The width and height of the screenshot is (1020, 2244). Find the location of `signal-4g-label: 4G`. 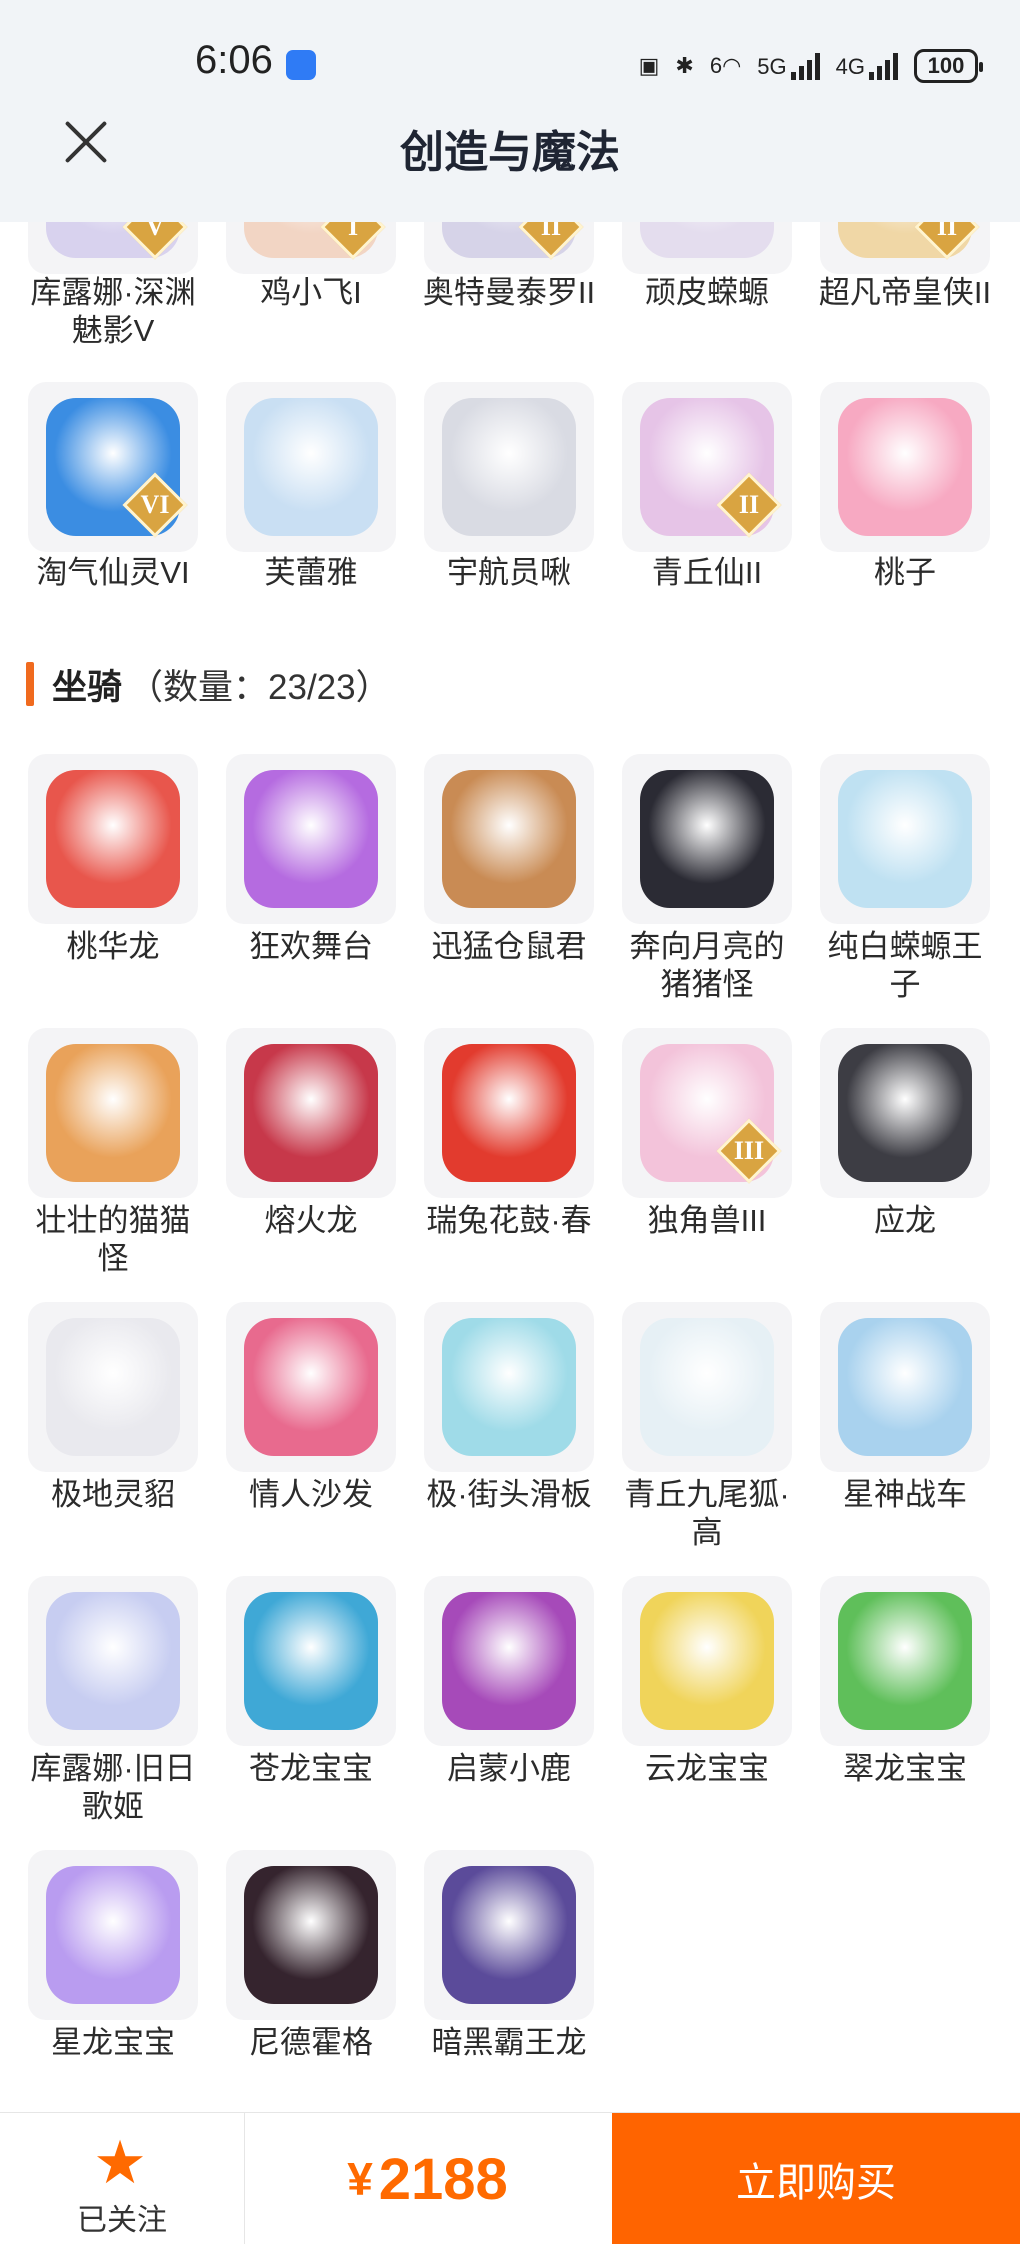

signal-4g-label: 4G is located at coordinates (850, 66).